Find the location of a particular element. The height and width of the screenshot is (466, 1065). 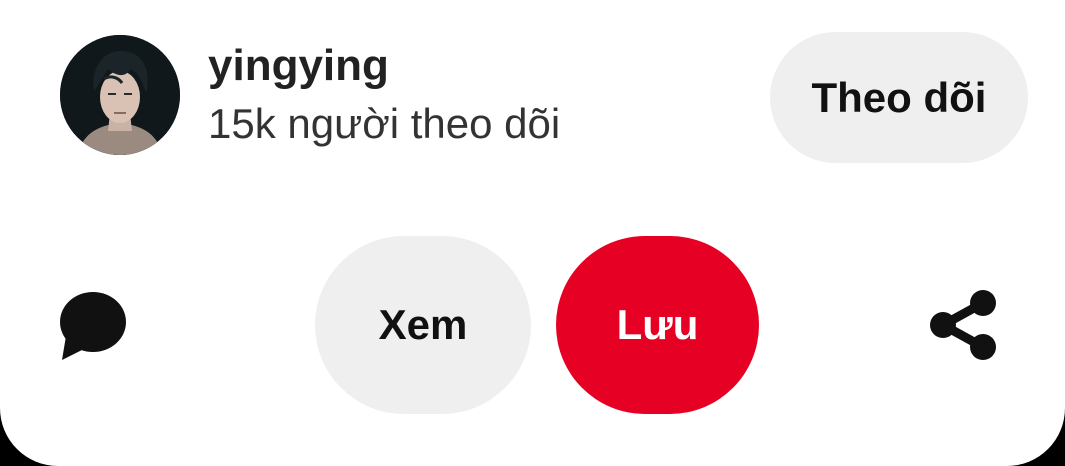

username: yingying is located at coordinates (298, 66).